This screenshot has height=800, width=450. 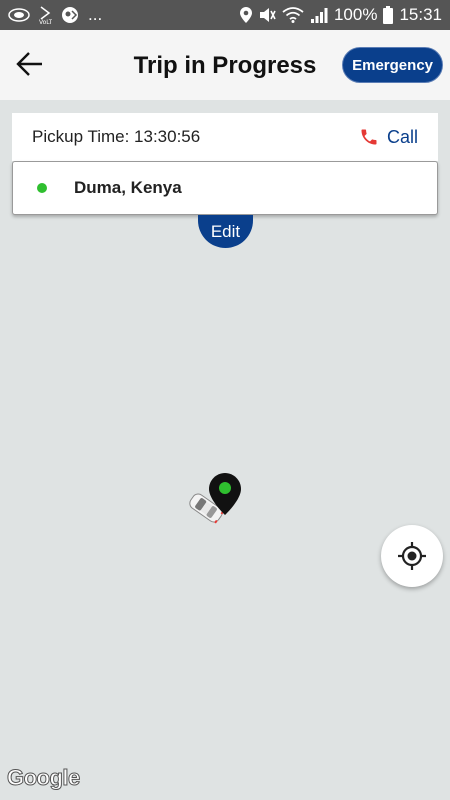 What do you see at coordinates (45, 15) in the screenshot?
I see `nfc-icon: VoLTE` at bounding box center [45, 15].